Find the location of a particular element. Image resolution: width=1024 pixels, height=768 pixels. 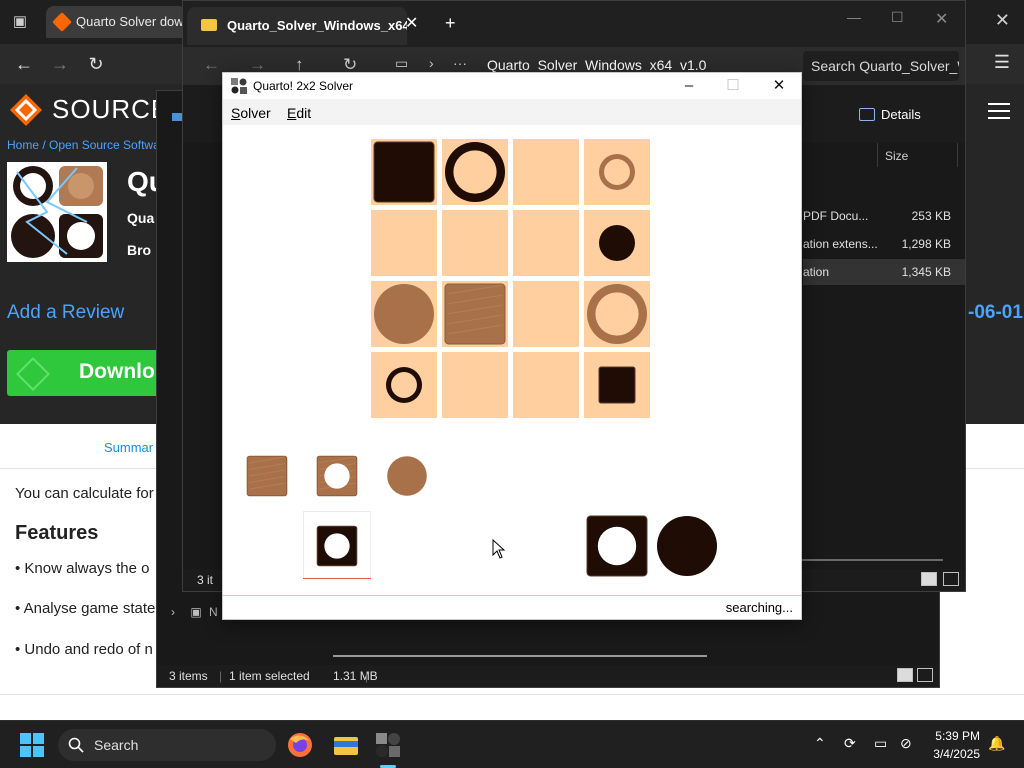

status-item-count: 3 it is located at coordinates (205, 580).